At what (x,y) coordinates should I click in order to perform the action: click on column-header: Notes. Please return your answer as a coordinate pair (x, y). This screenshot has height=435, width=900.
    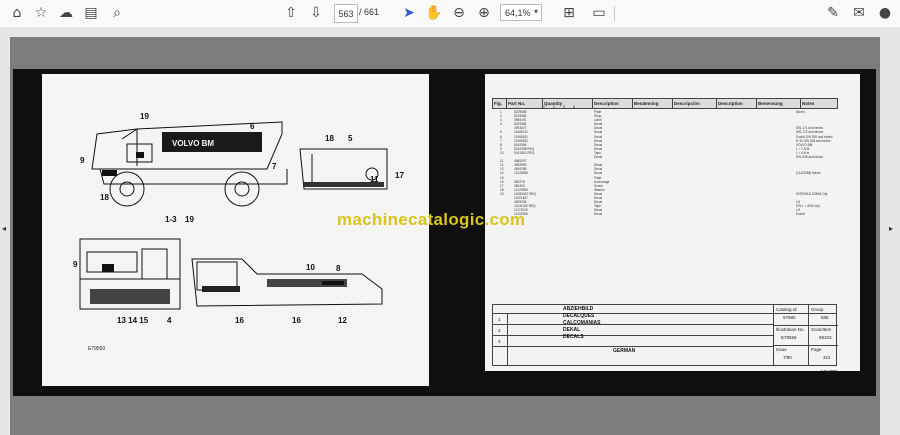
    Looking at the image, I should click on (819, 103).